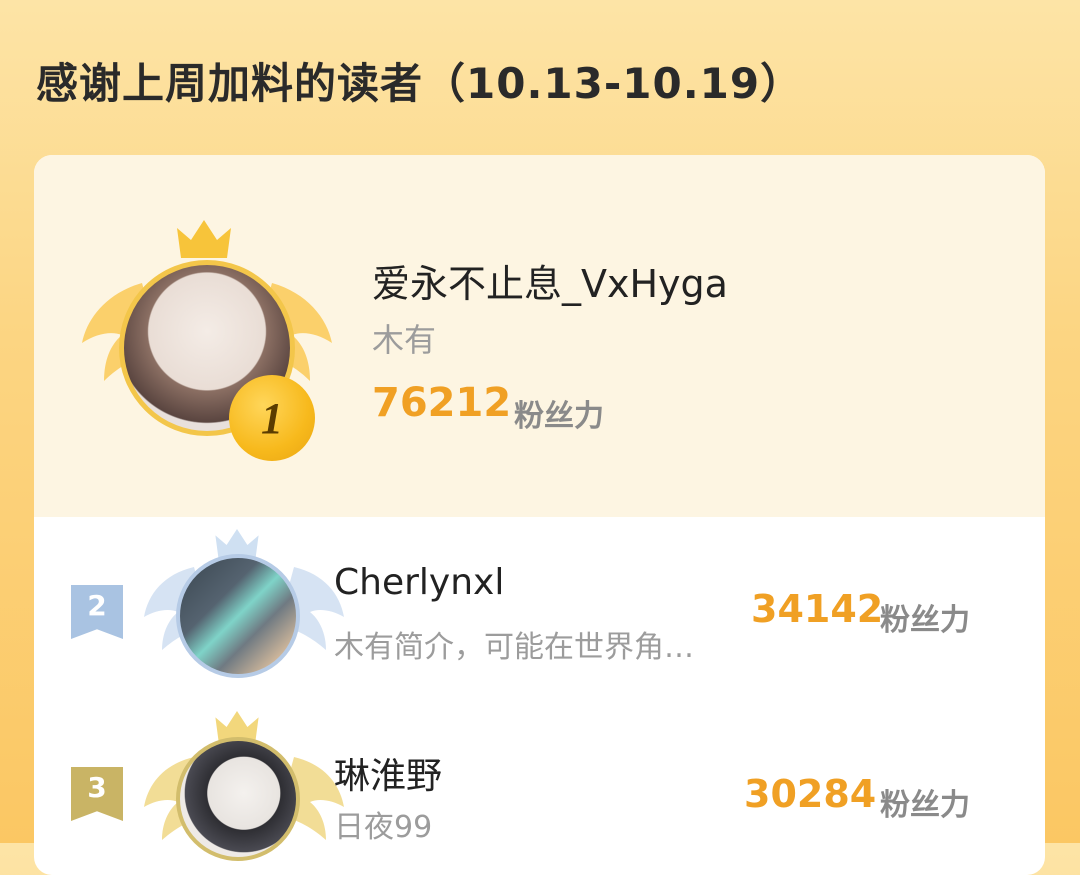 The image size is (1080, 875). I want to click on reader-name: 琳淮野, so click(388, 773).